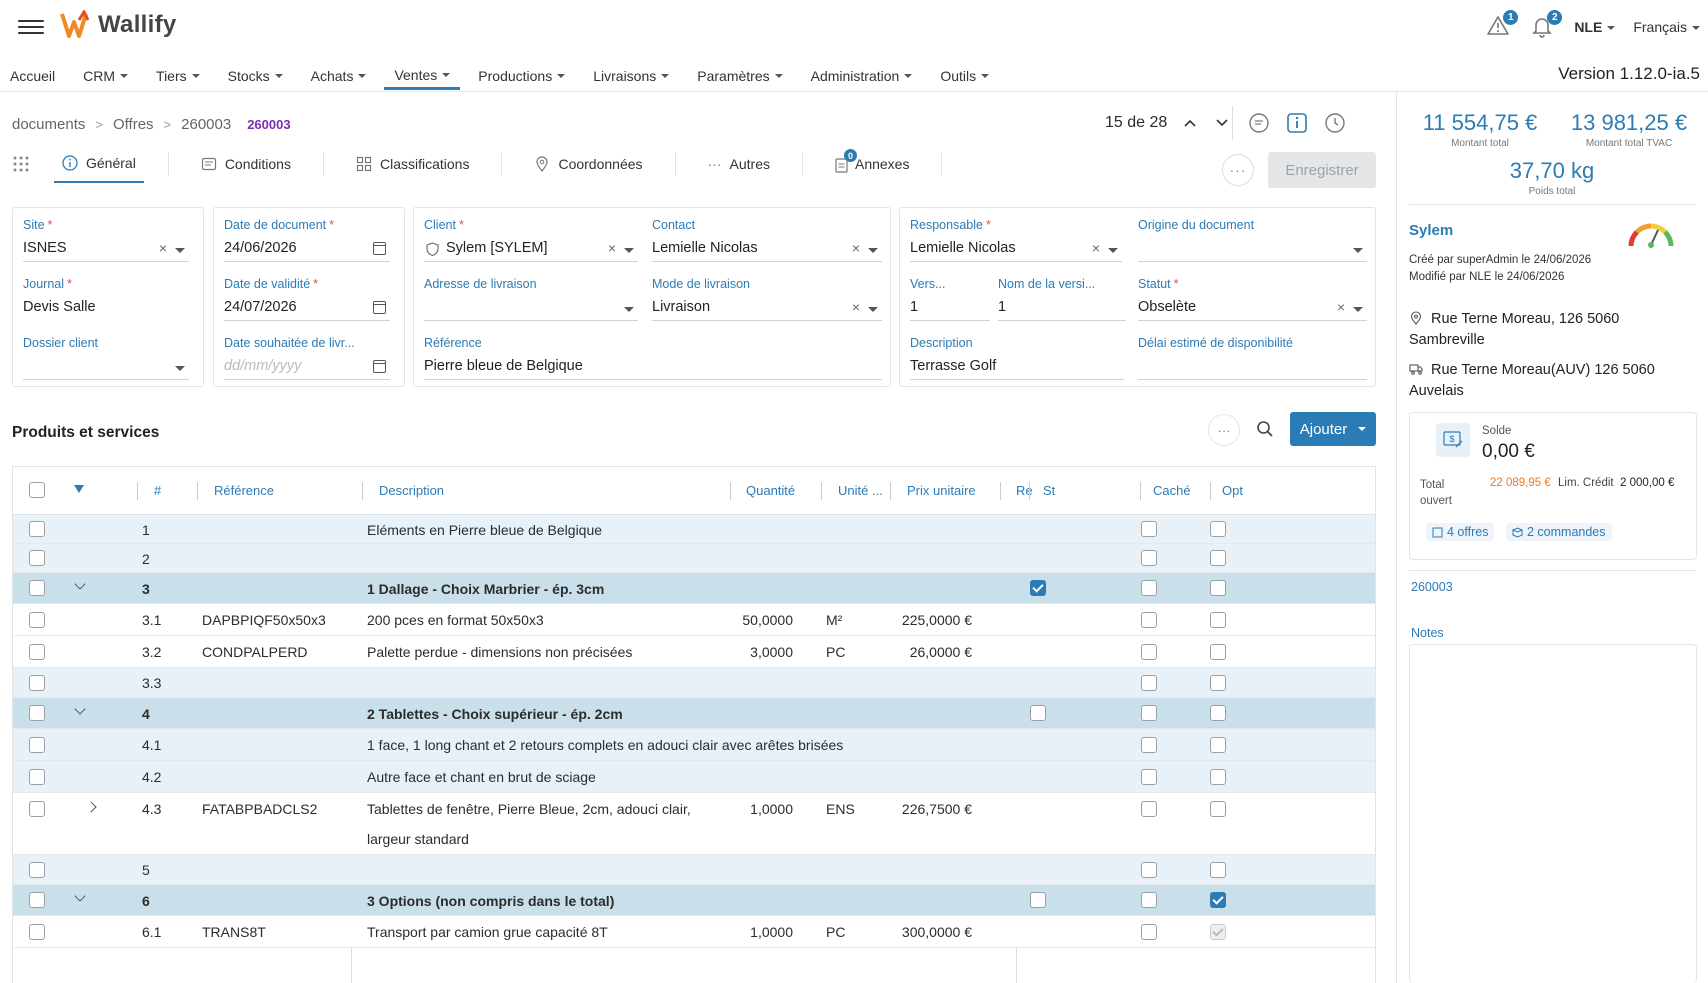 This screenshot has width=1708, height=983. Describe the element at coordinates (339, 76) in the screenshot. I see `nav-achats: Achats` at that location.